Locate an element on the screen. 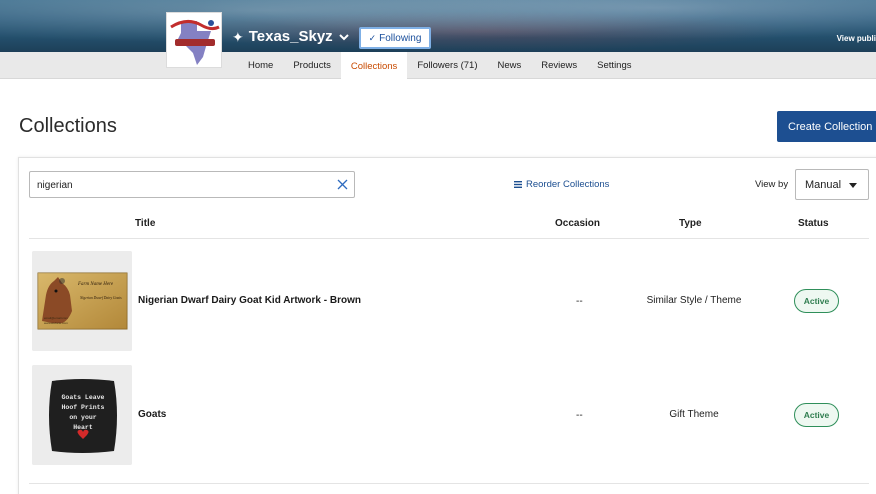 The width and height of the screenshot is (876, 494). store-logo is located at coordinates (194, 40).